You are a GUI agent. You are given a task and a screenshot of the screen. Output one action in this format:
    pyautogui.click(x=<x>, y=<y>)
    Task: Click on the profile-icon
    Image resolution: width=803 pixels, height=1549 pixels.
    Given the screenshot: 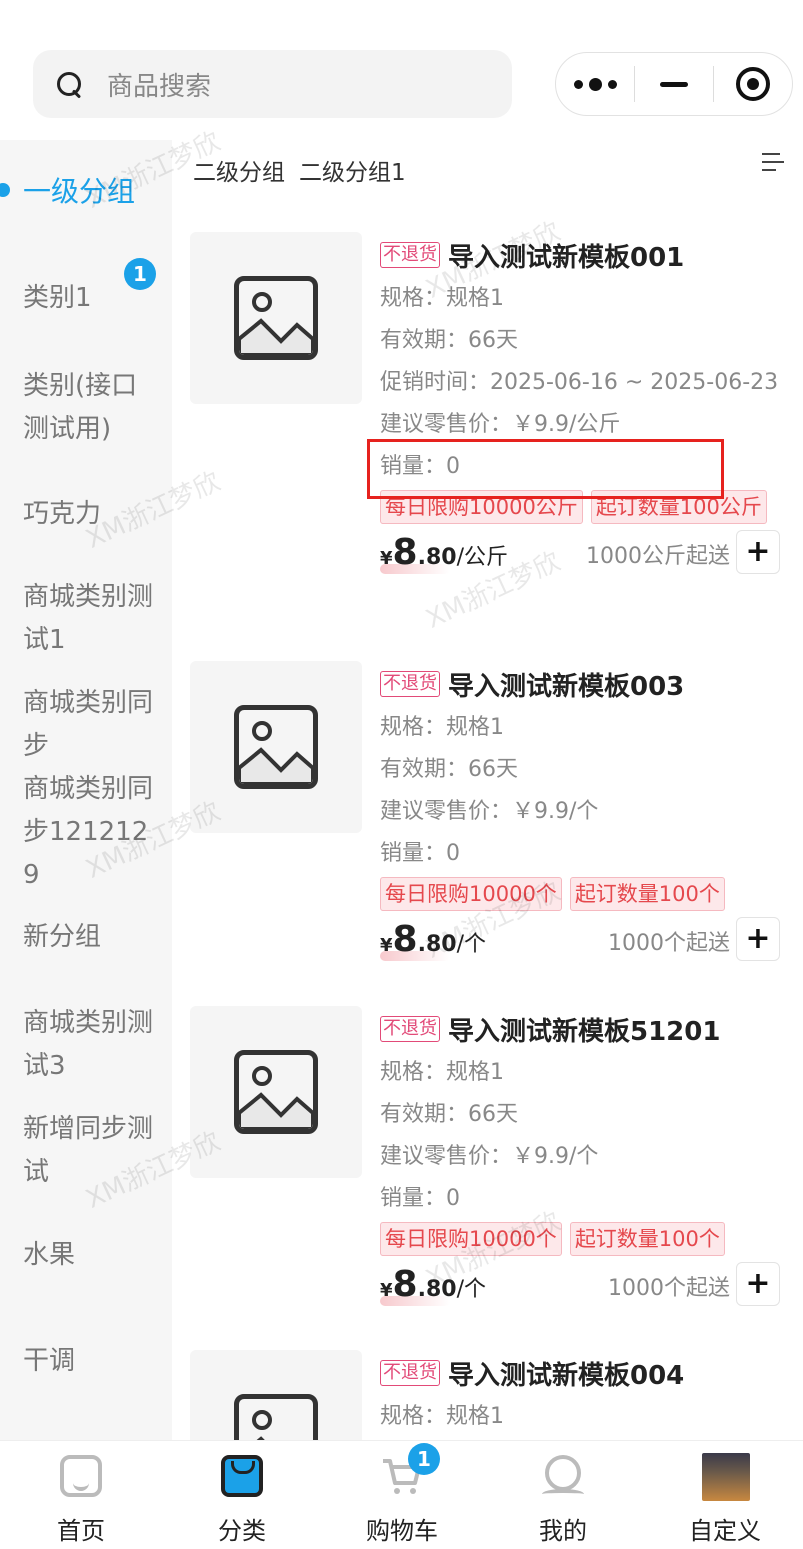 What is the action you would take?
    pyautogui.click(x=563, y=1476)
    